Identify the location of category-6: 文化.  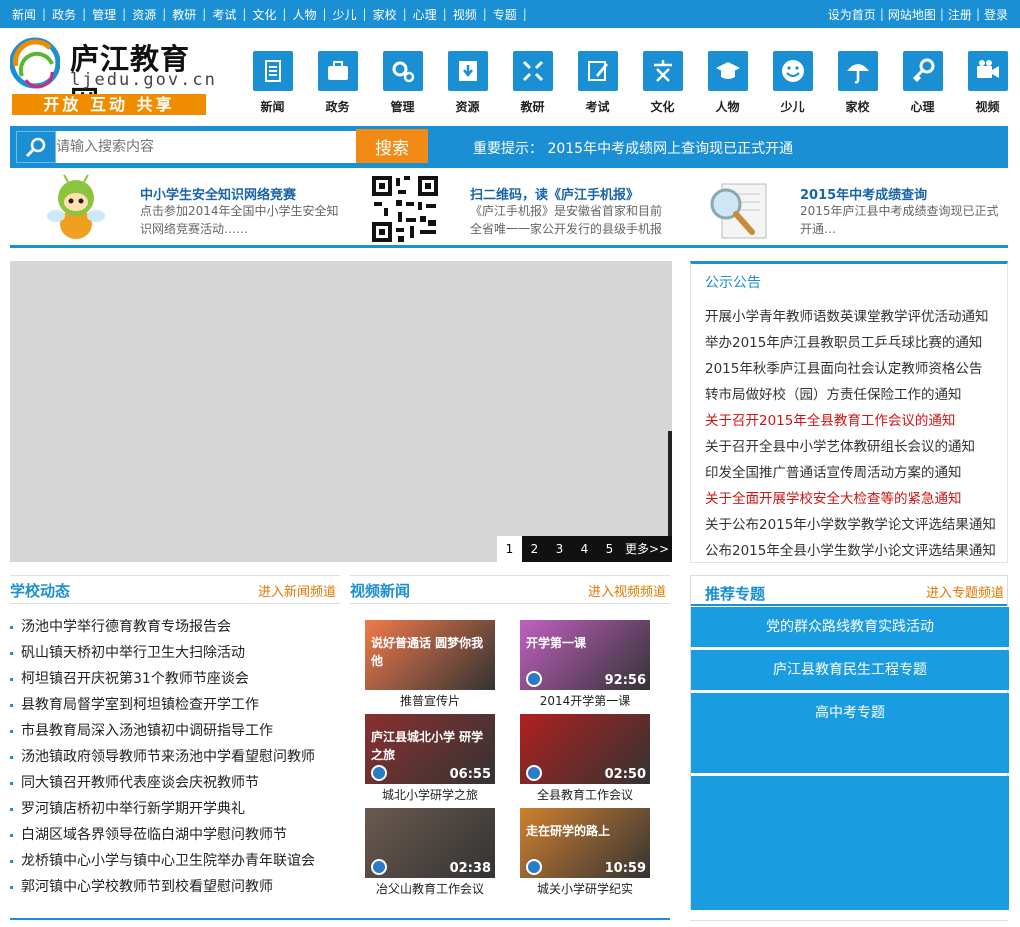
(662, 81).